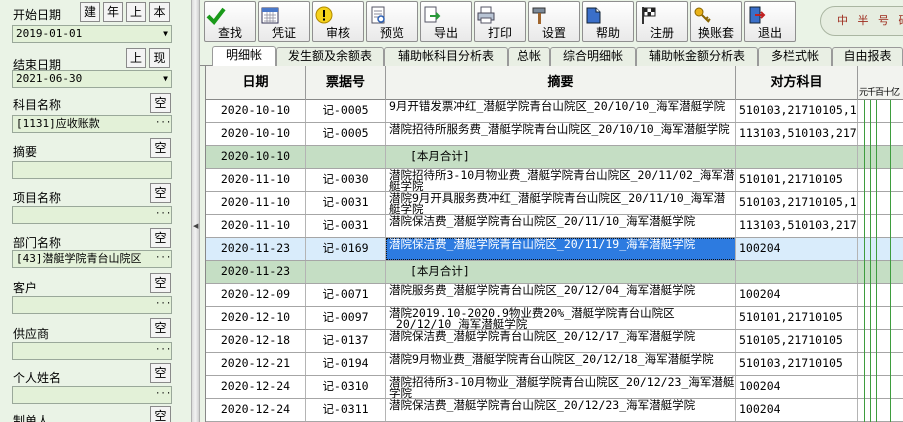  Describe the element at coordinates (92, 124) in the screenshot. I see `subject-name-field: [1131]应收账款 ···` at that location.